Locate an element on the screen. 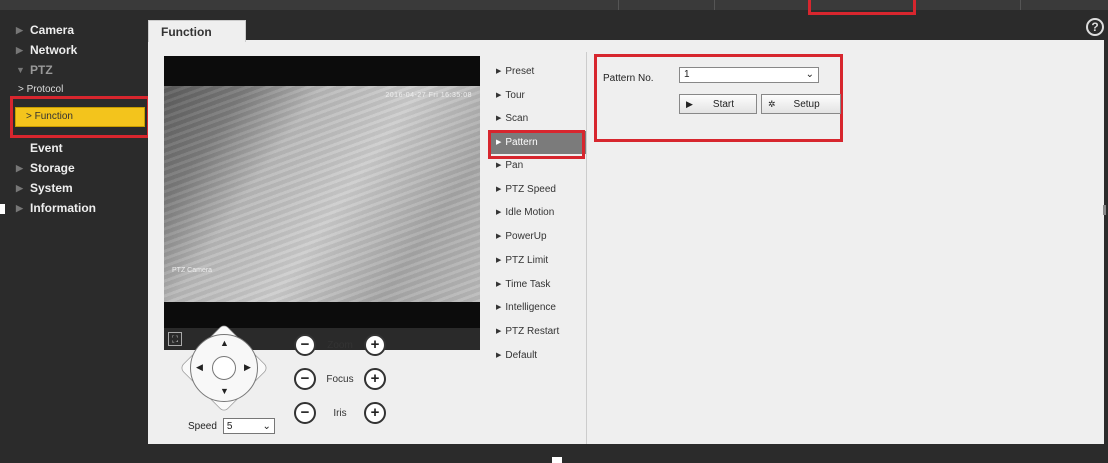 The height and width of the screenshot is (463, 1108). menu-item-default: ▶ Default is located at coordinates (537, 356).